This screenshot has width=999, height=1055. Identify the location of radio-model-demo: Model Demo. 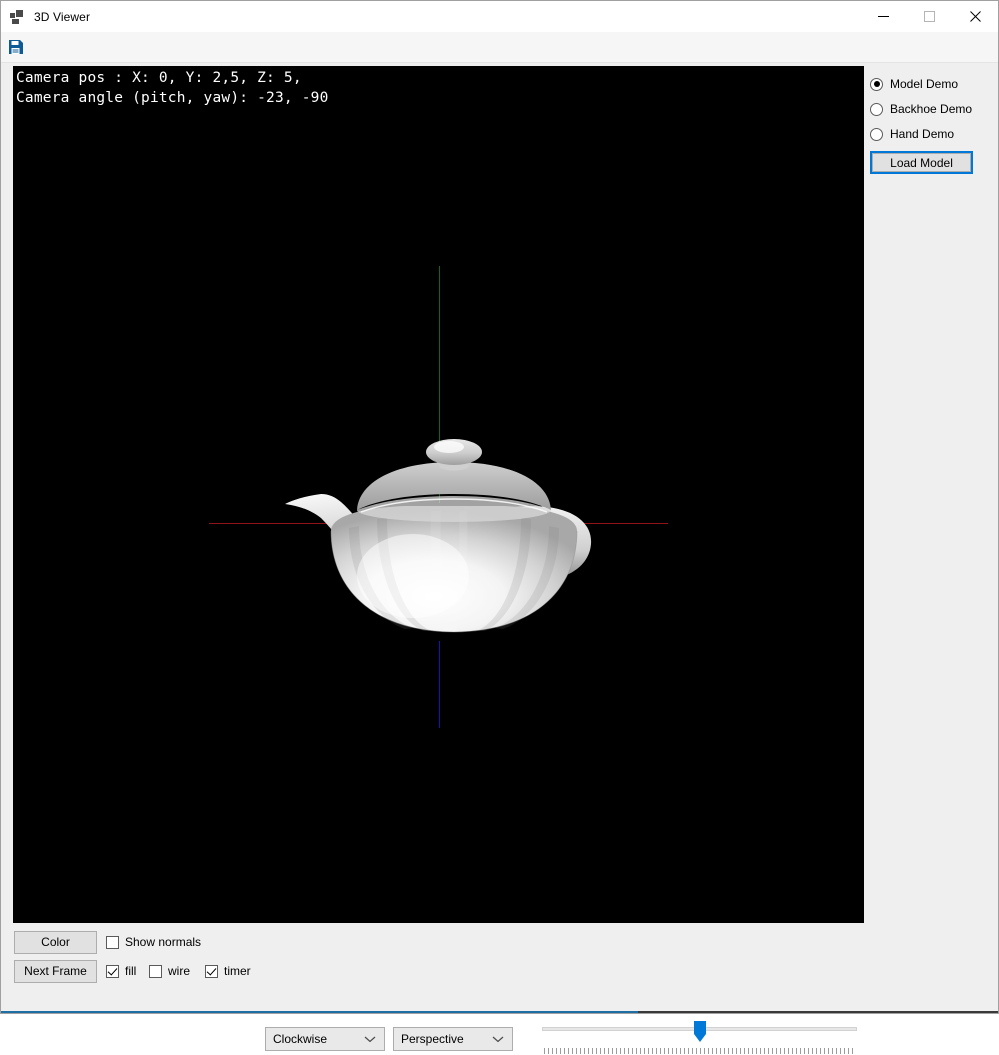
(931, 84).